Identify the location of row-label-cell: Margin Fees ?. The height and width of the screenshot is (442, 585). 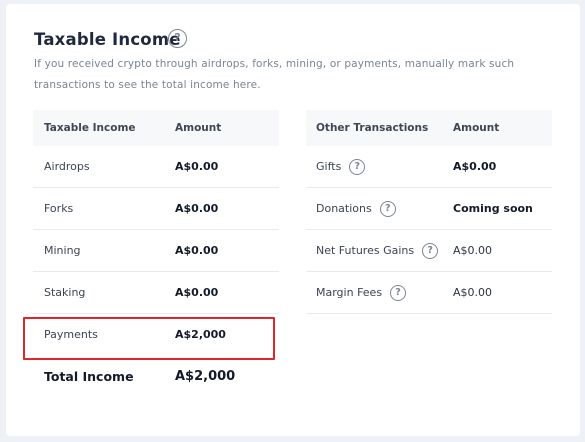
(379, 292).